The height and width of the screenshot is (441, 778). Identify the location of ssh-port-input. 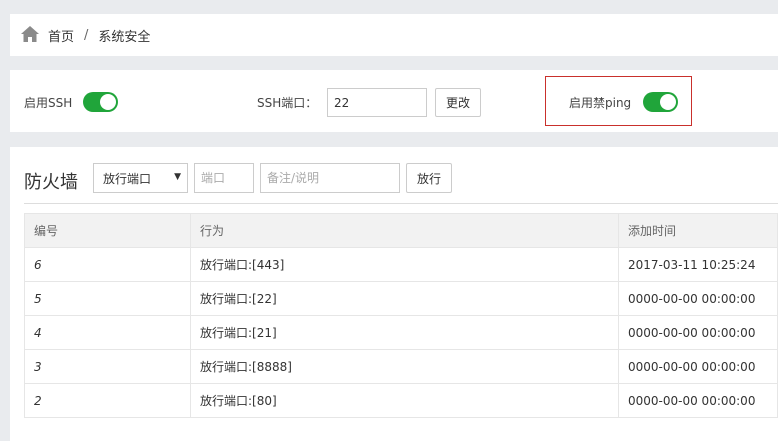
(377, 102).